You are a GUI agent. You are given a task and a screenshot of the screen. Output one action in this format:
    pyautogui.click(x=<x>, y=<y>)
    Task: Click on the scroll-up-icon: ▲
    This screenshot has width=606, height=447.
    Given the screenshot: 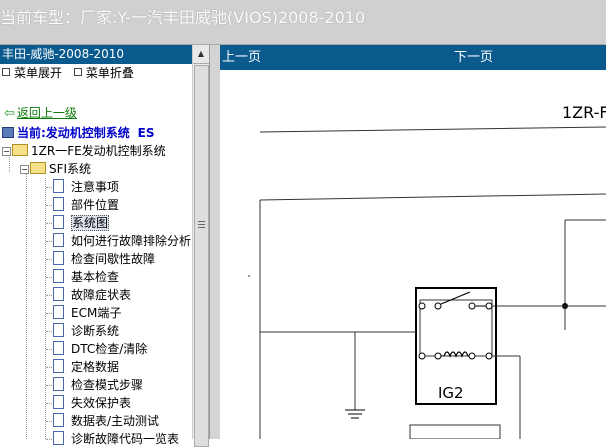 What is the action you would take?
    pyautogui.click(x=201, y=54)
    